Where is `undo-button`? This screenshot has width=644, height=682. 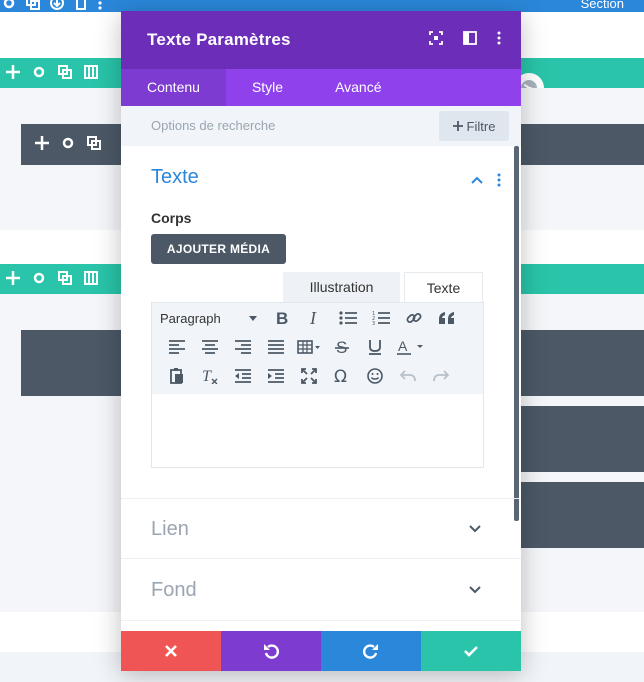
undo-button is located at coordinates (271, 651).